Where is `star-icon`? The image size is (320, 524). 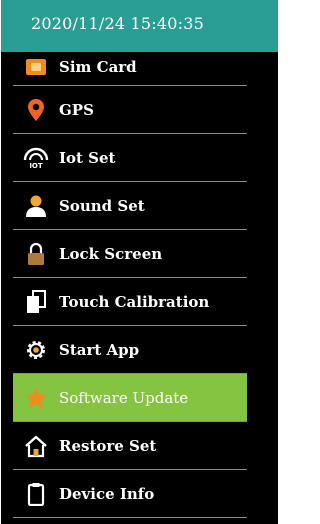 star-icon is located at coordinates (36, 398).